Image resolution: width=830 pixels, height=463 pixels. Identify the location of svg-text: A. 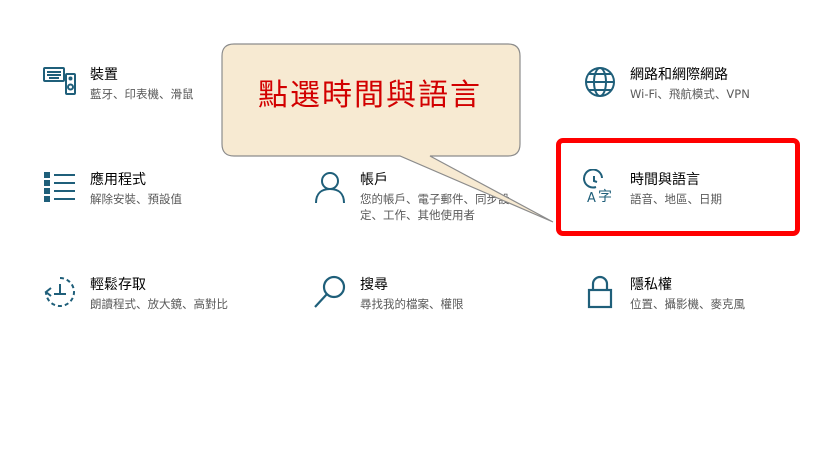
(591, 198).